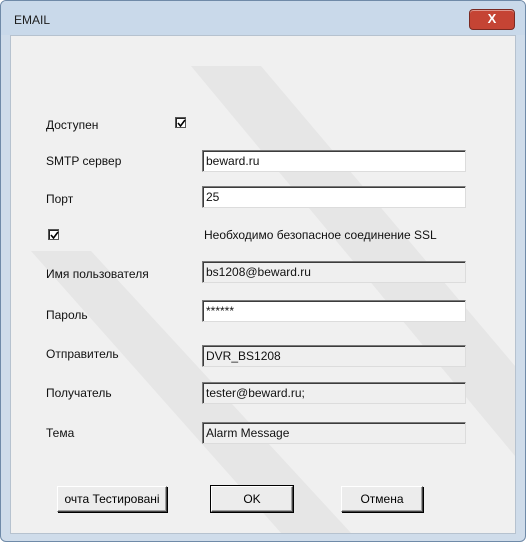 The height and width of the screenshot is (542, 526). I want to click on password-label: Пароль, so click(67, 315).